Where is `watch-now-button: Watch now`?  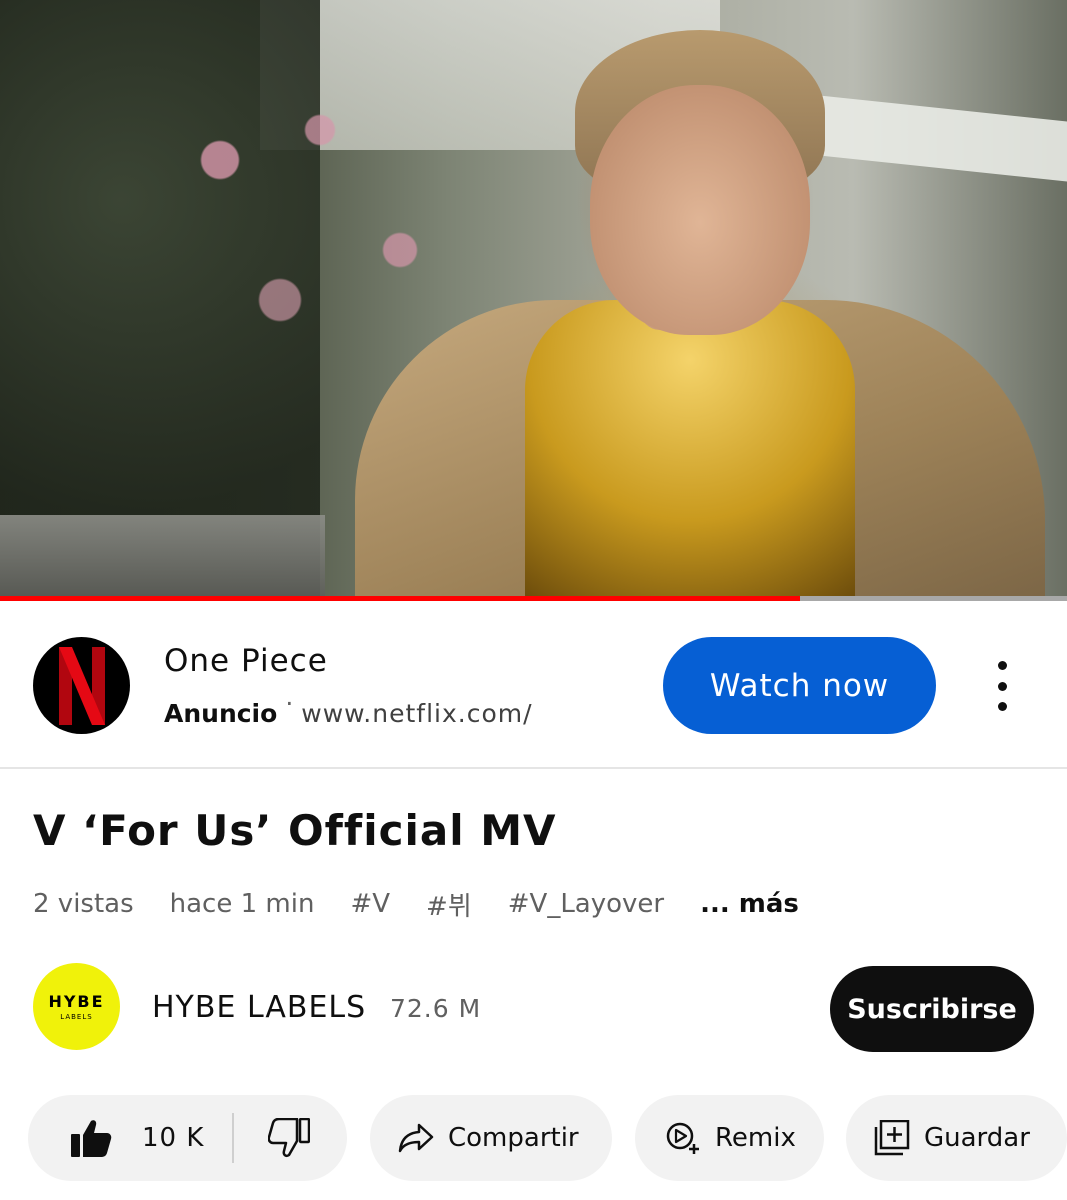 watch-now-button: Watch now is located at coordinates (799, 685).